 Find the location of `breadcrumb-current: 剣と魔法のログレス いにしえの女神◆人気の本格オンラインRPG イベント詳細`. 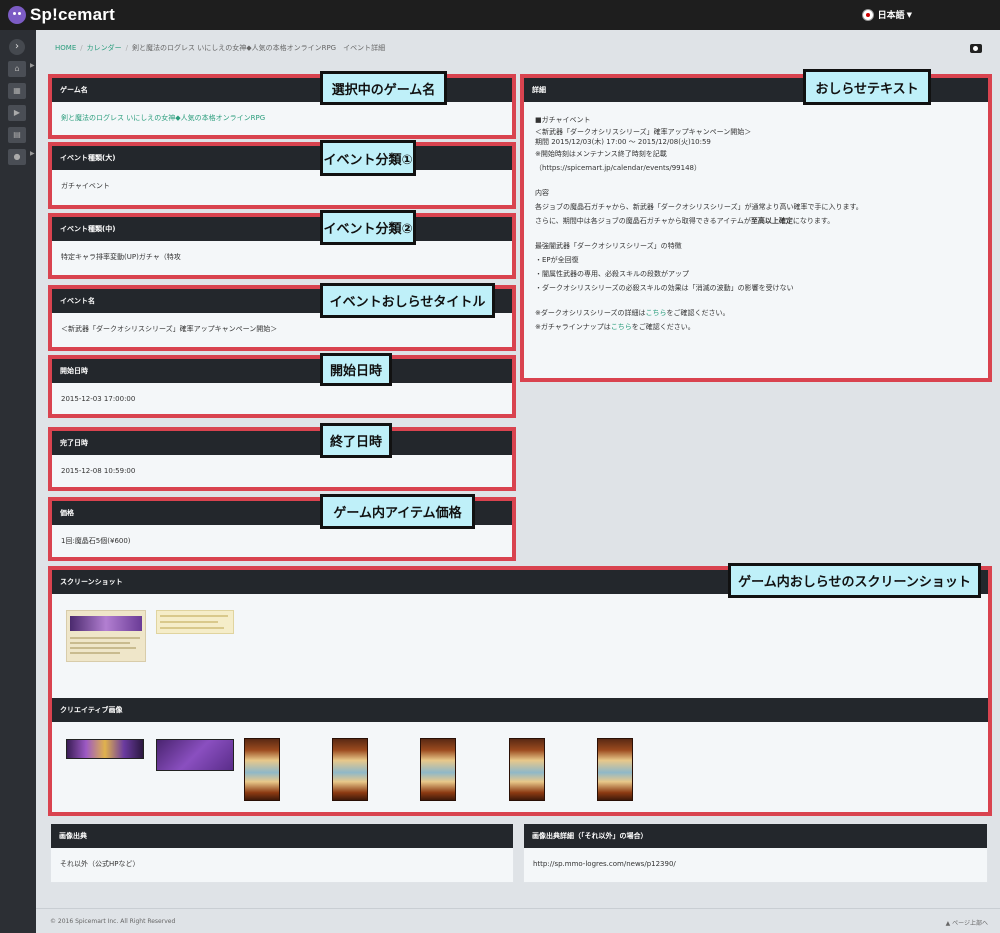

breadcrumb-current: 剣と魔法のログレス いにしえの女神◆人気の本格オンラインRPG イベント詳細 is located at coordinates (258, 48).